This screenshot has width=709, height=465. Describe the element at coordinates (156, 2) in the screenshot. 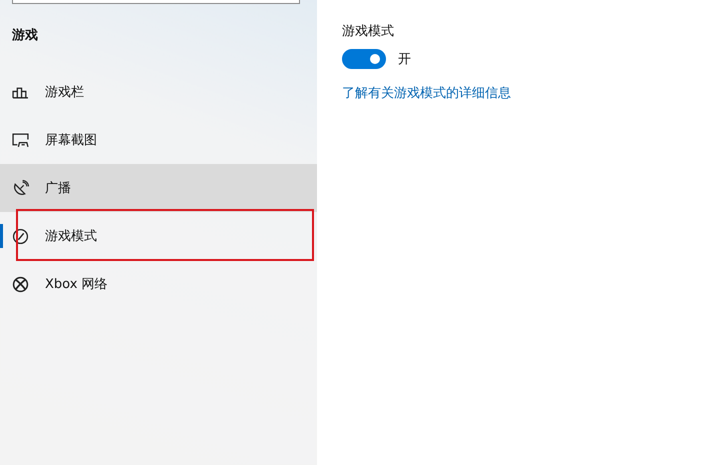

I see `search-field` at that location.